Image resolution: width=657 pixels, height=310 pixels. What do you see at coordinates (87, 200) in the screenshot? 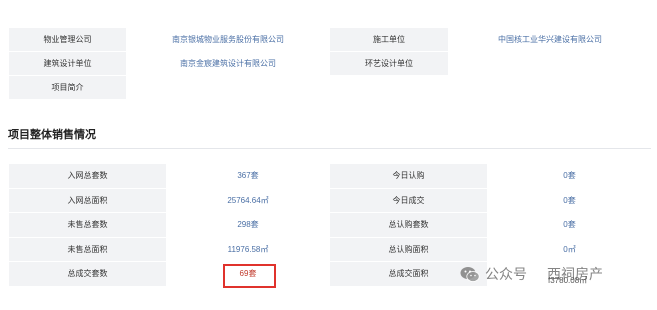
I see `label-total-area: 入网总面积` at bounding box center [87, 200].